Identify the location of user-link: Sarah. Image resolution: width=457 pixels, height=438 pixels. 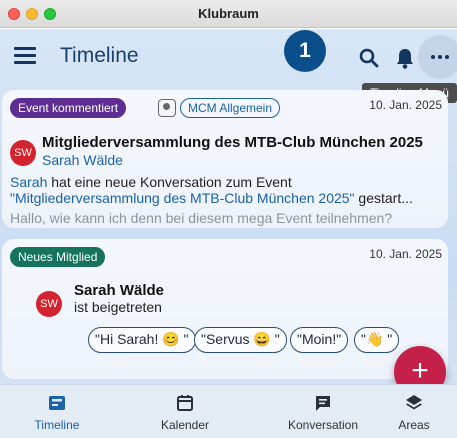
(28, 182).